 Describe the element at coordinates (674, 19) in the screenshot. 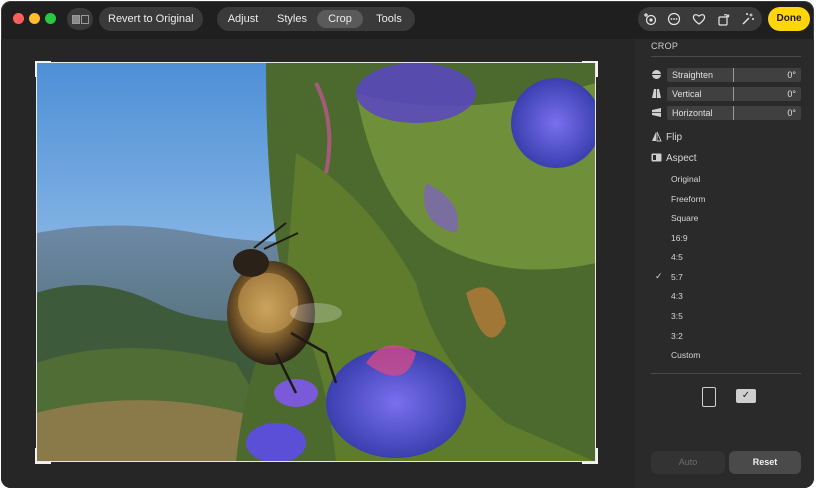

I see `more-icon` at that location.